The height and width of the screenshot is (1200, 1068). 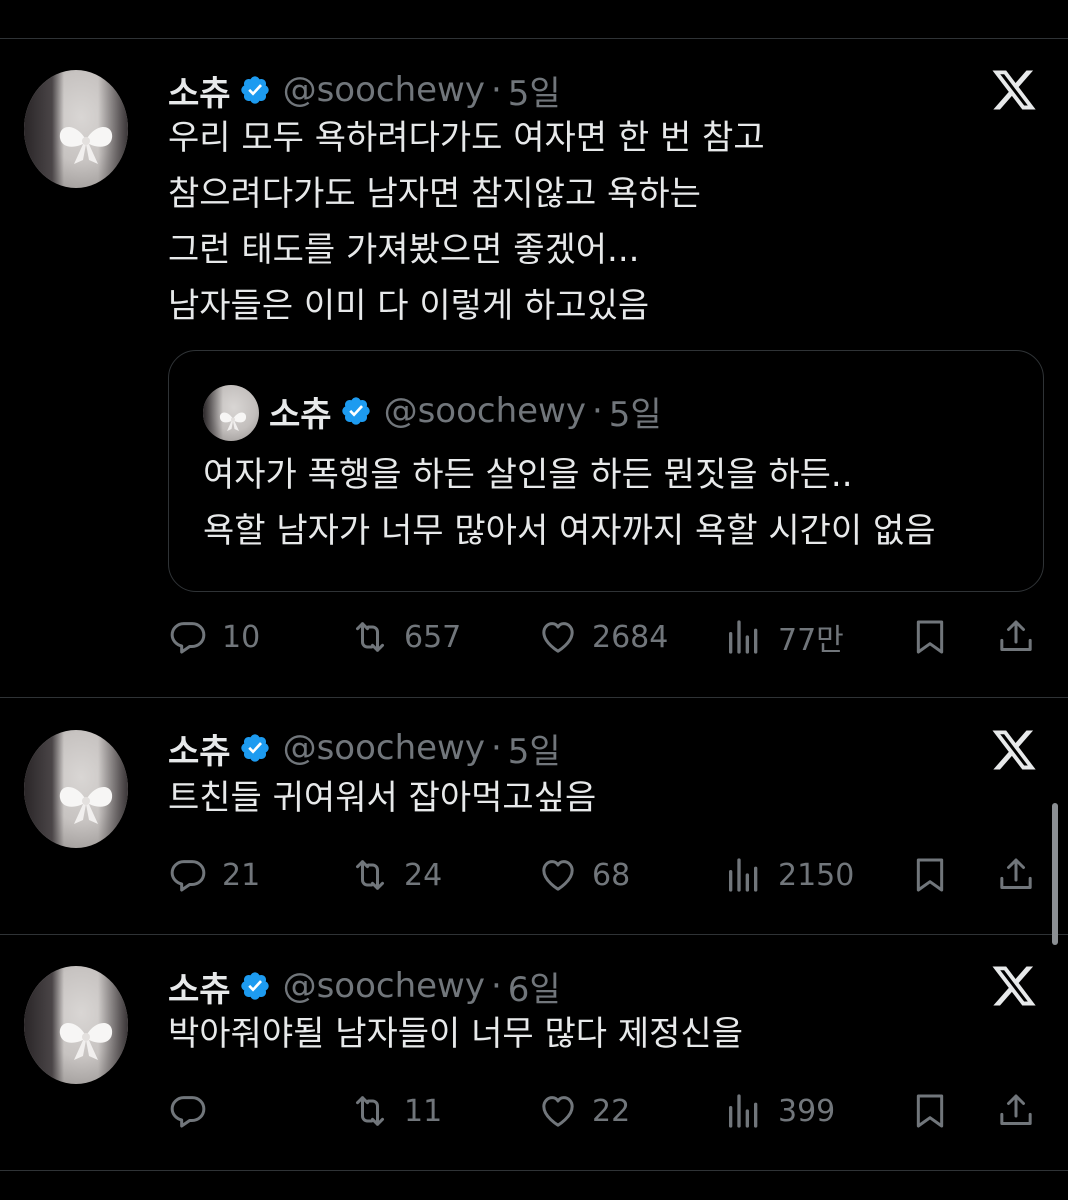 What do you see at coordinates (611, 1111) in the screenshot?
I see `like-count: 22` at bounding box center [611, 1111].